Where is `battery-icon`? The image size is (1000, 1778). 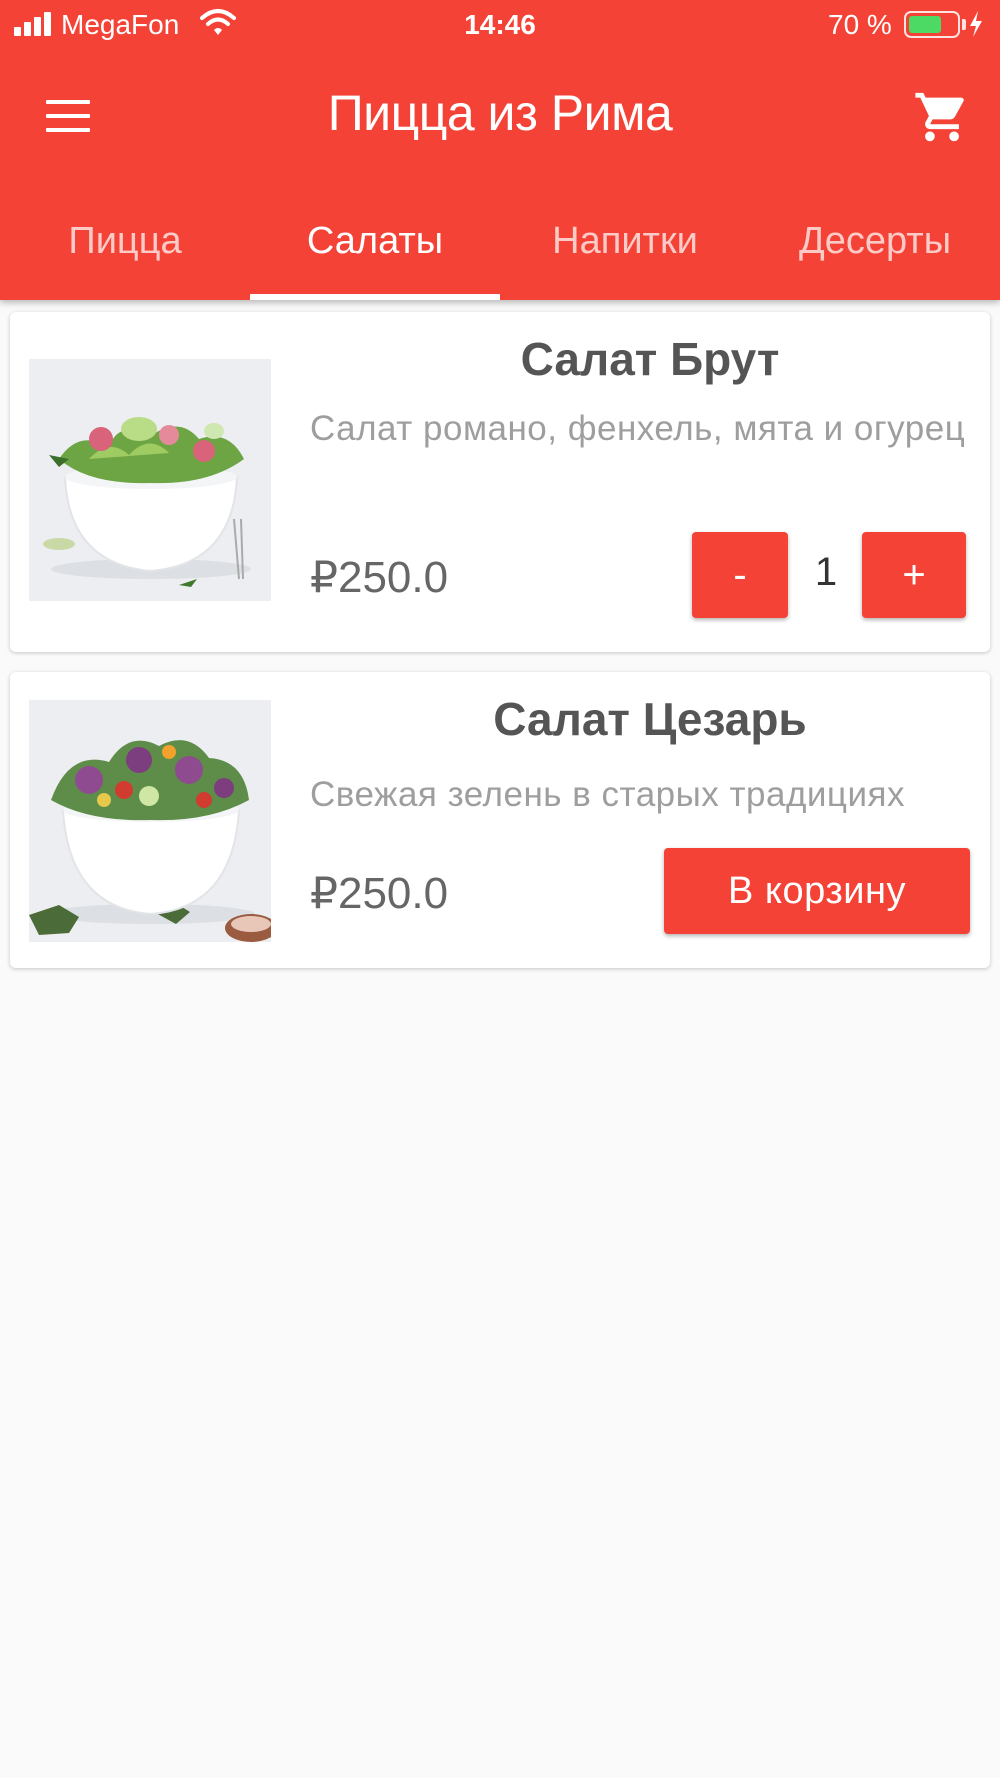 battery-icon is located at coordinates (932, 24).